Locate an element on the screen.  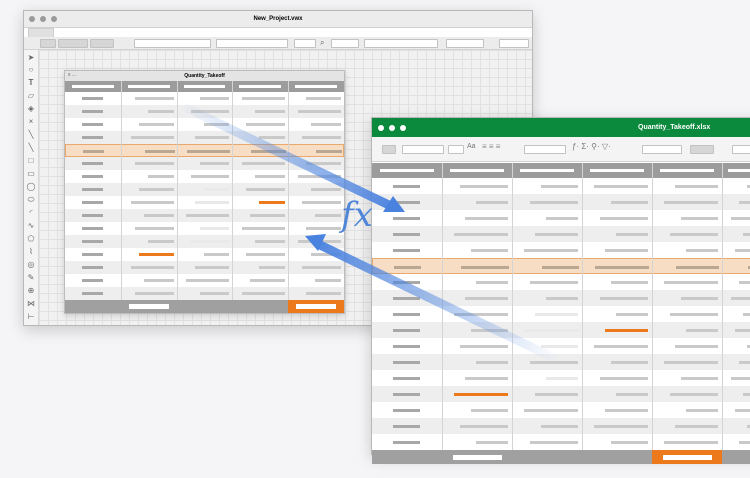
sum-icon: ƒ· Σ· ⚲· ▽· is located at coordinates (591, 146).